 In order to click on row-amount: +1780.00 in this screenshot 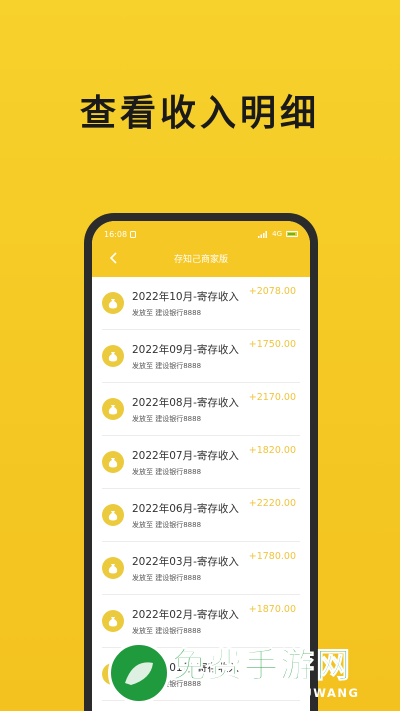, I will do `click(272, 556)`.